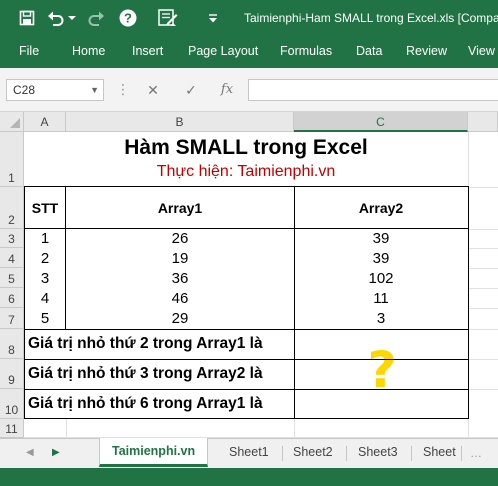  Describe the element at coordinates (381, 122) in the screenshot. I see `column-header-c: C` at that location.